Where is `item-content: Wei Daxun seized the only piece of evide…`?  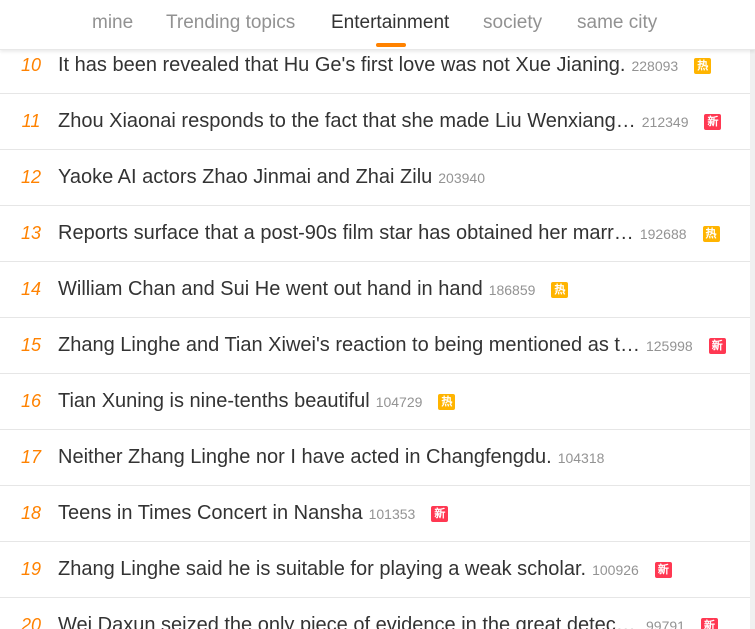
item-content: Wei Daxun seized the only piece of evide… is located at coordinates (404, 613).